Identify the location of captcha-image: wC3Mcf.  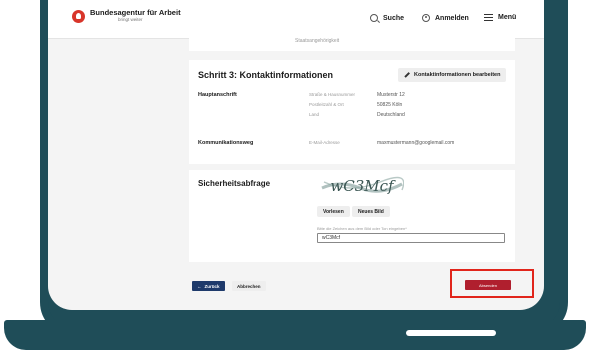
(362, 186).